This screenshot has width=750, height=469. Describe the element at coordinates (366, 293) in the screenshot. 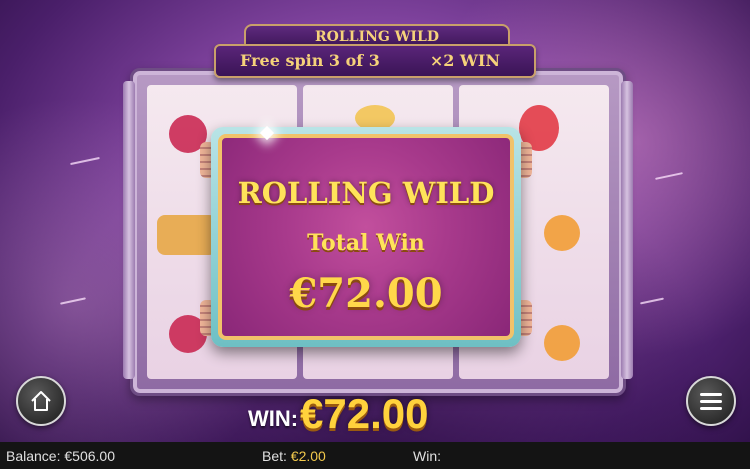

I see `popup-win-amount: €72.00` at that location.